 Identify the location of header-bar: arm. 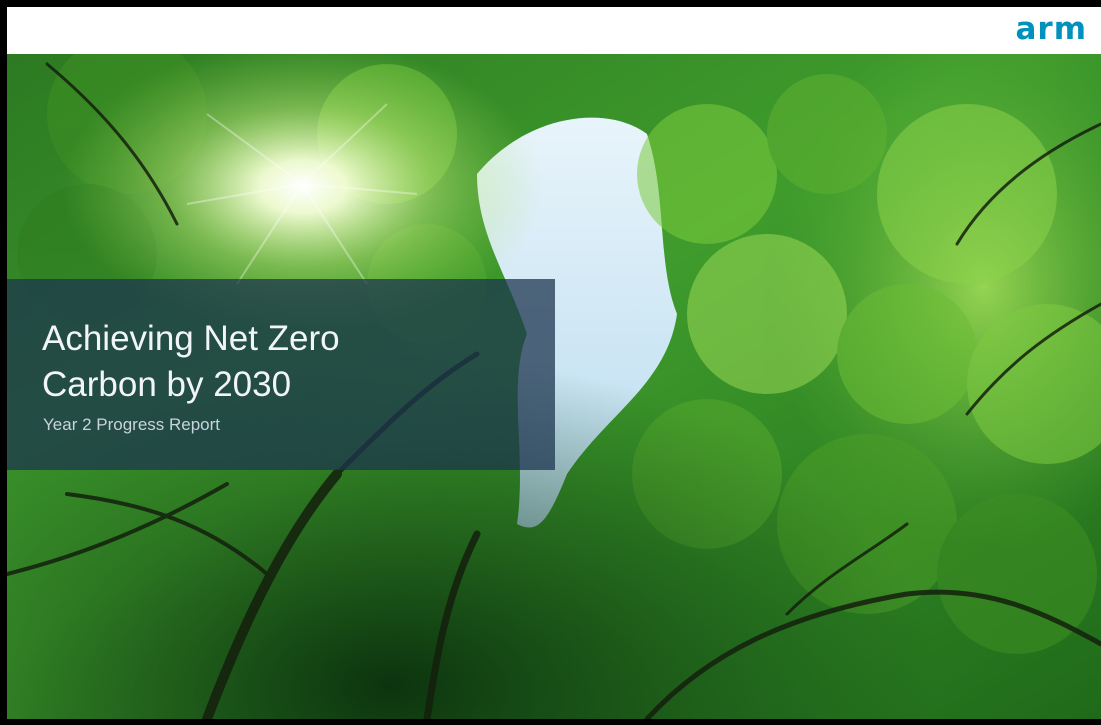
(554, 30).